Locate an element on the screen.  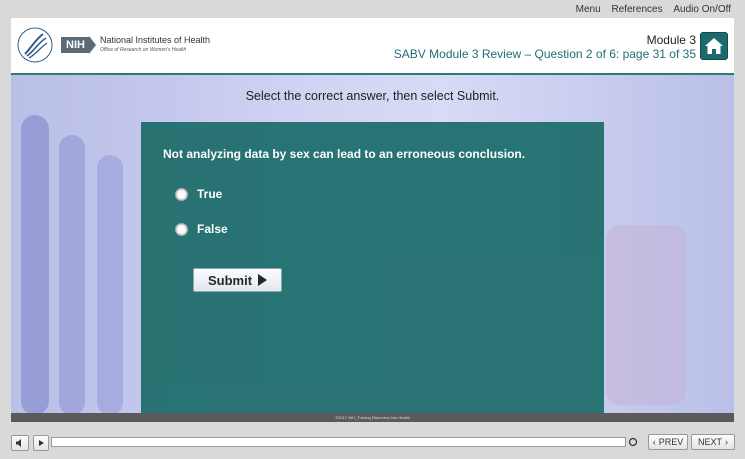
module-title: Module 3 is located at coordinates (671, 40).